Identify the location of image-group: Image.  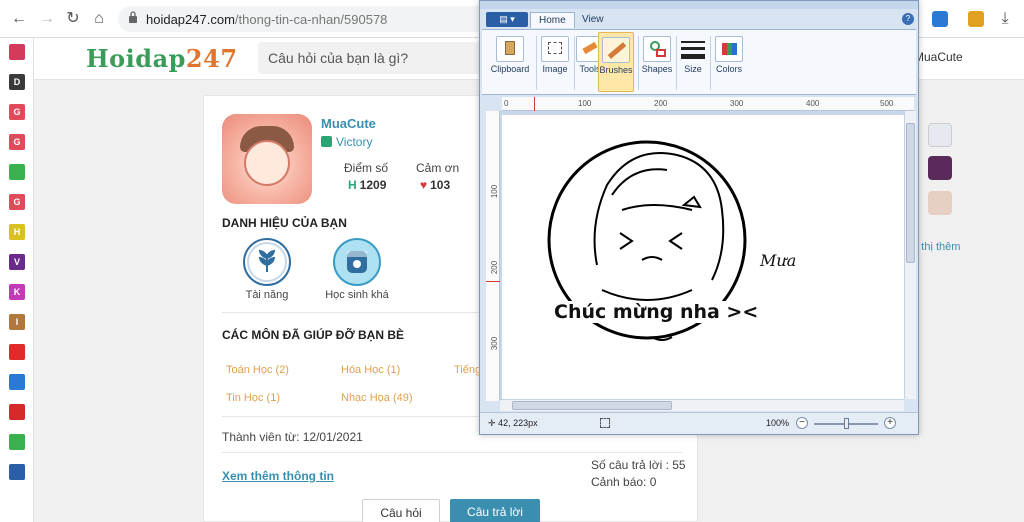
(555, 62).